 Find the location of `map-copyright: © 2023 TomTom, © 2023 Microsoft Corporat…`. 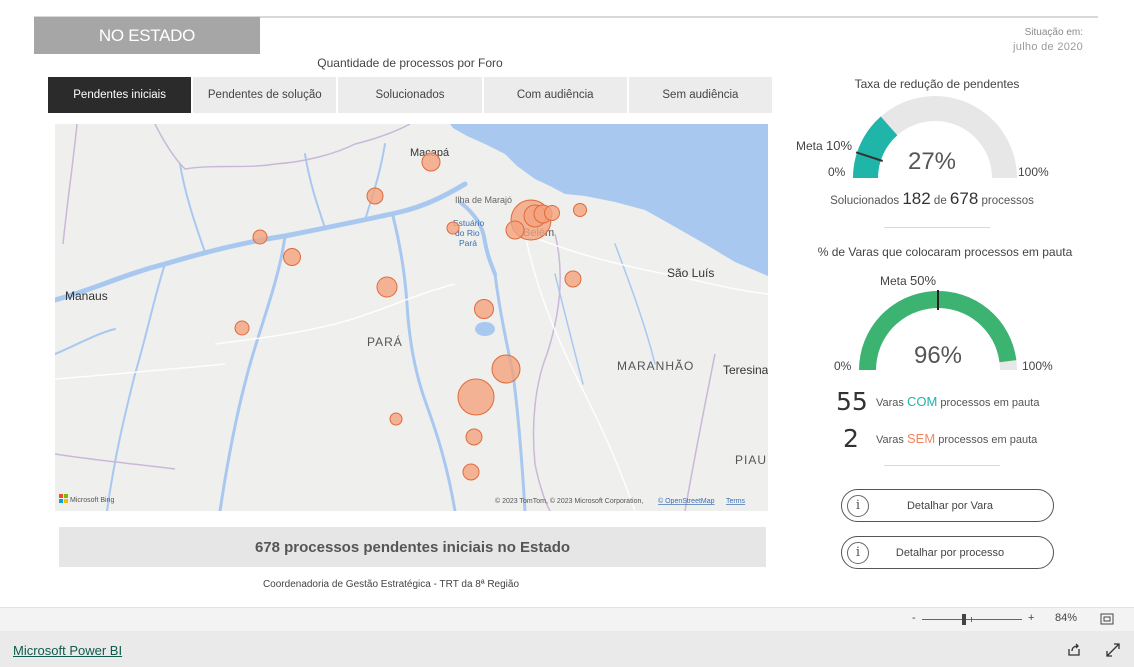

map-copyright: © 2023 TomTom, © 2023 Microsoft Corporat… is located at coordinates (569, 501).